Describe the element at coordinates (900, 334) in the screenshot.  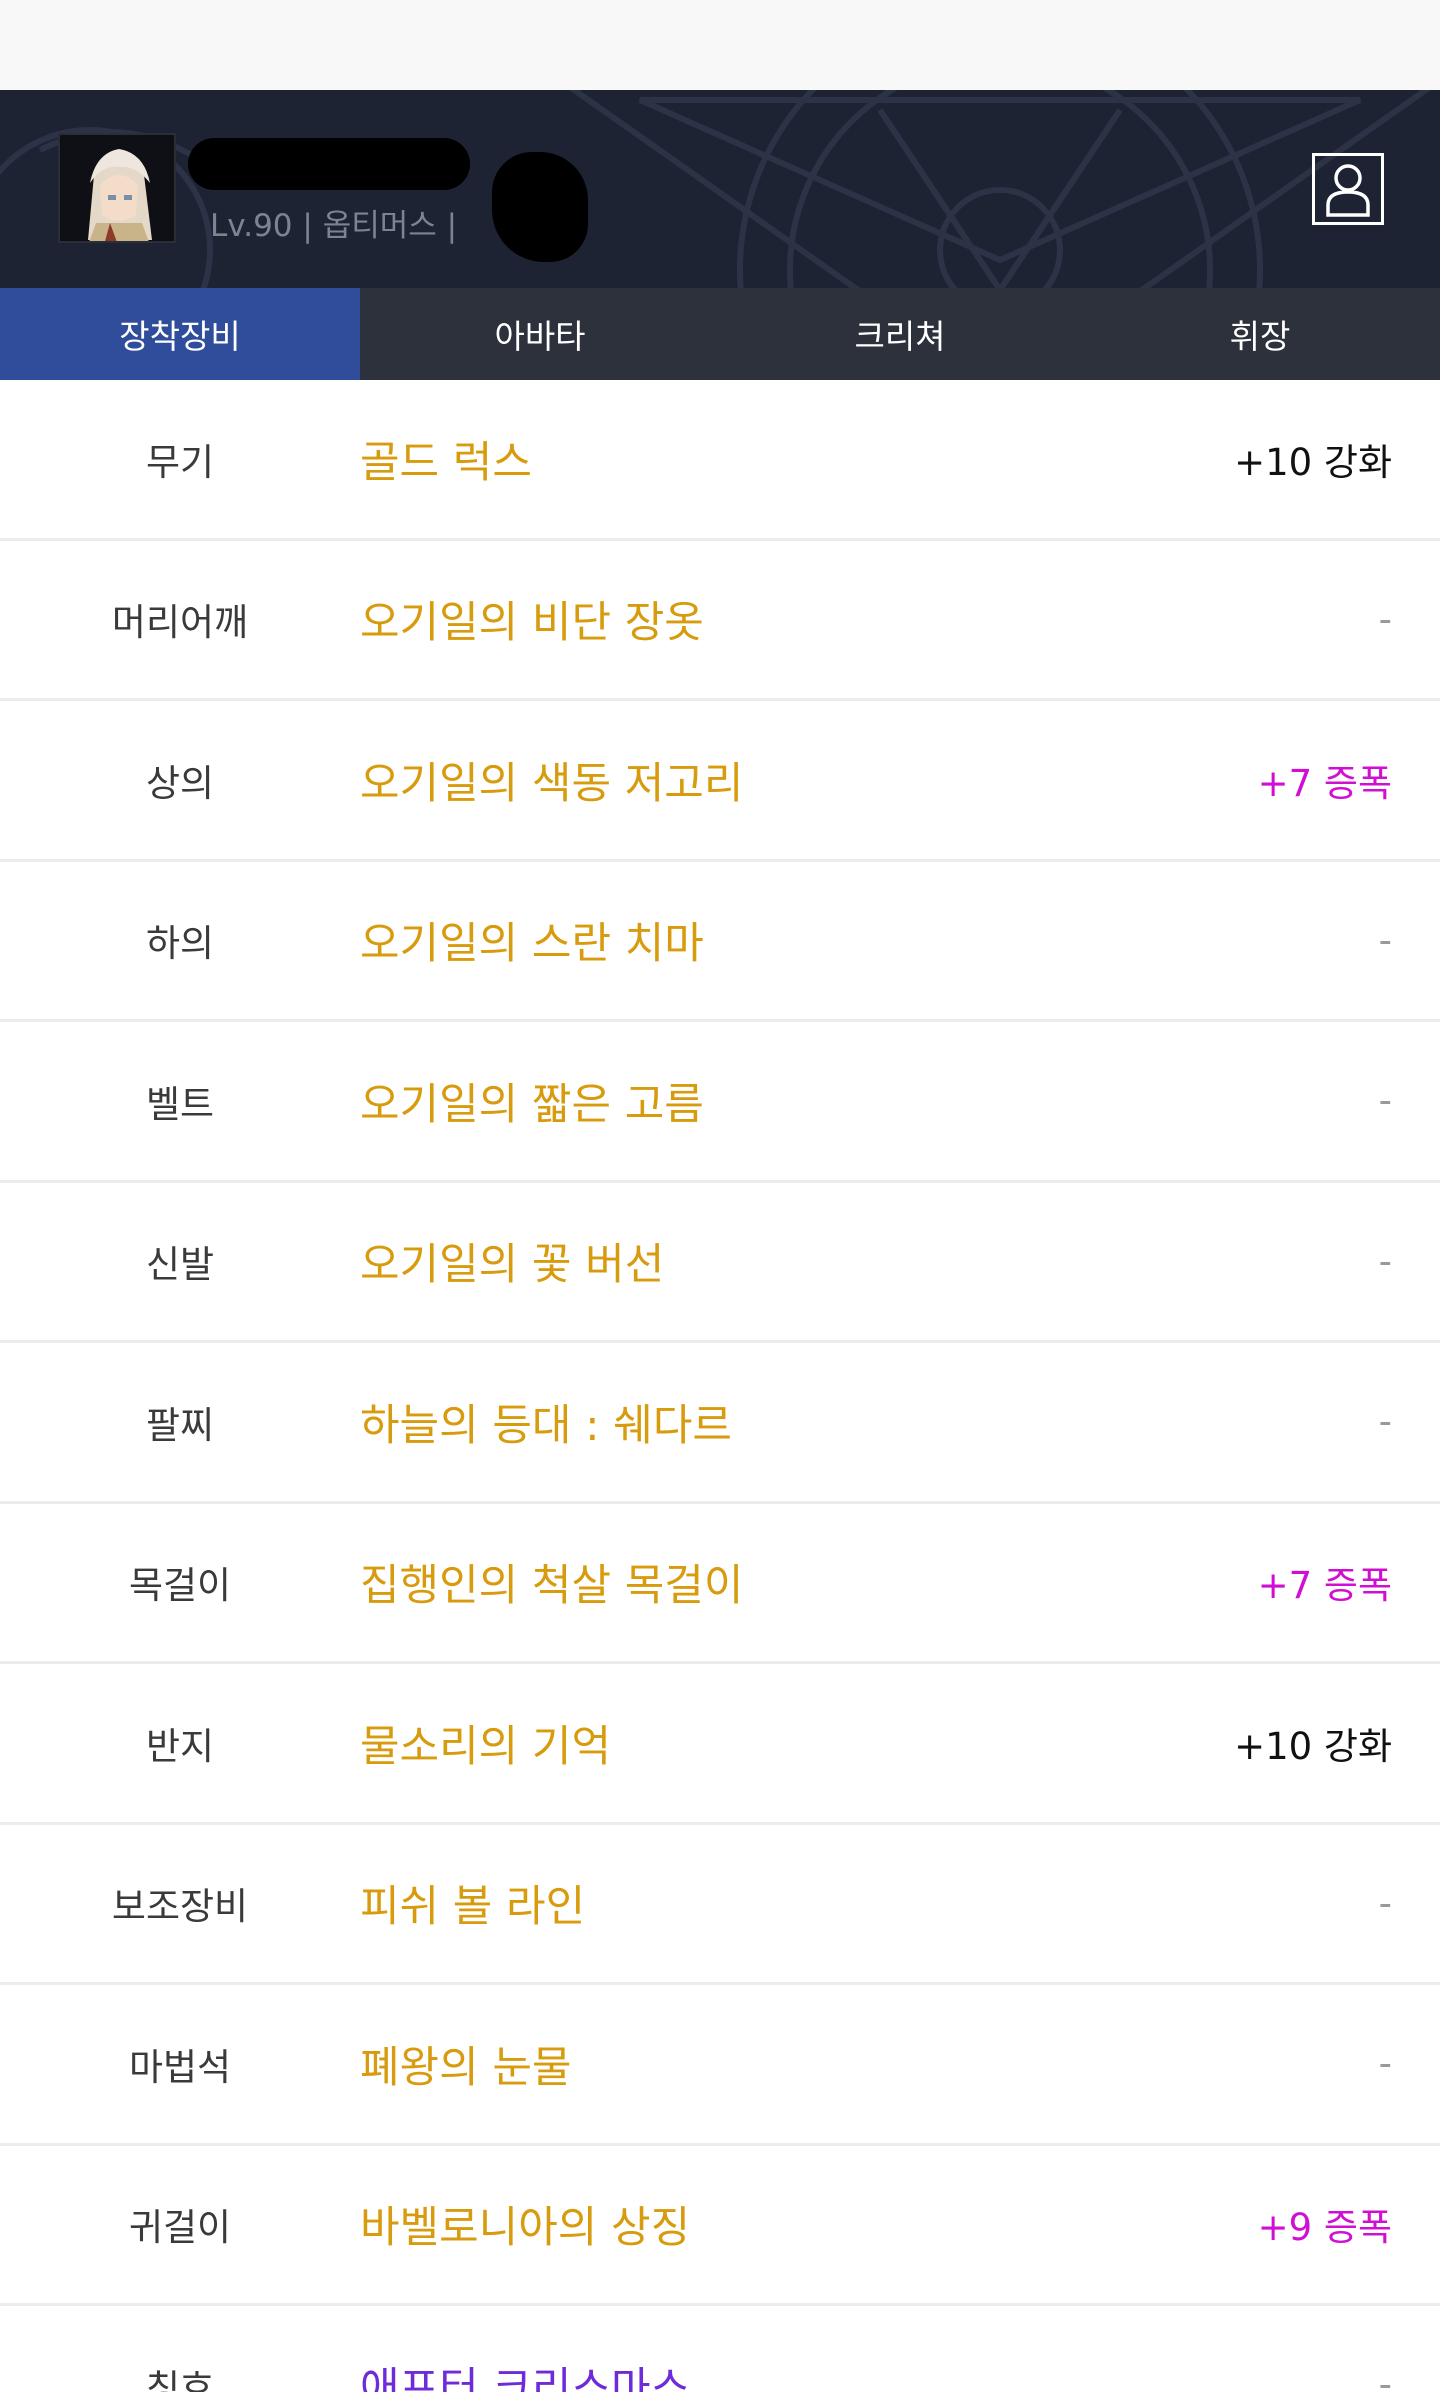
I see `tab-creature: 크리쳐` at that location.